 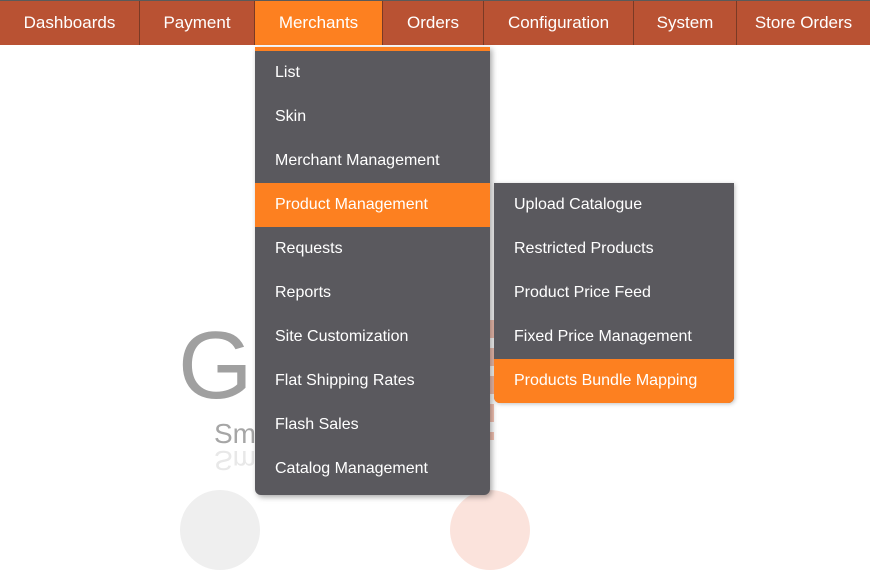 What do you see at coordinates (372, 117) in the screenshot?
I see `menu-item-skin: Skin` at bounding box center [372, 117].